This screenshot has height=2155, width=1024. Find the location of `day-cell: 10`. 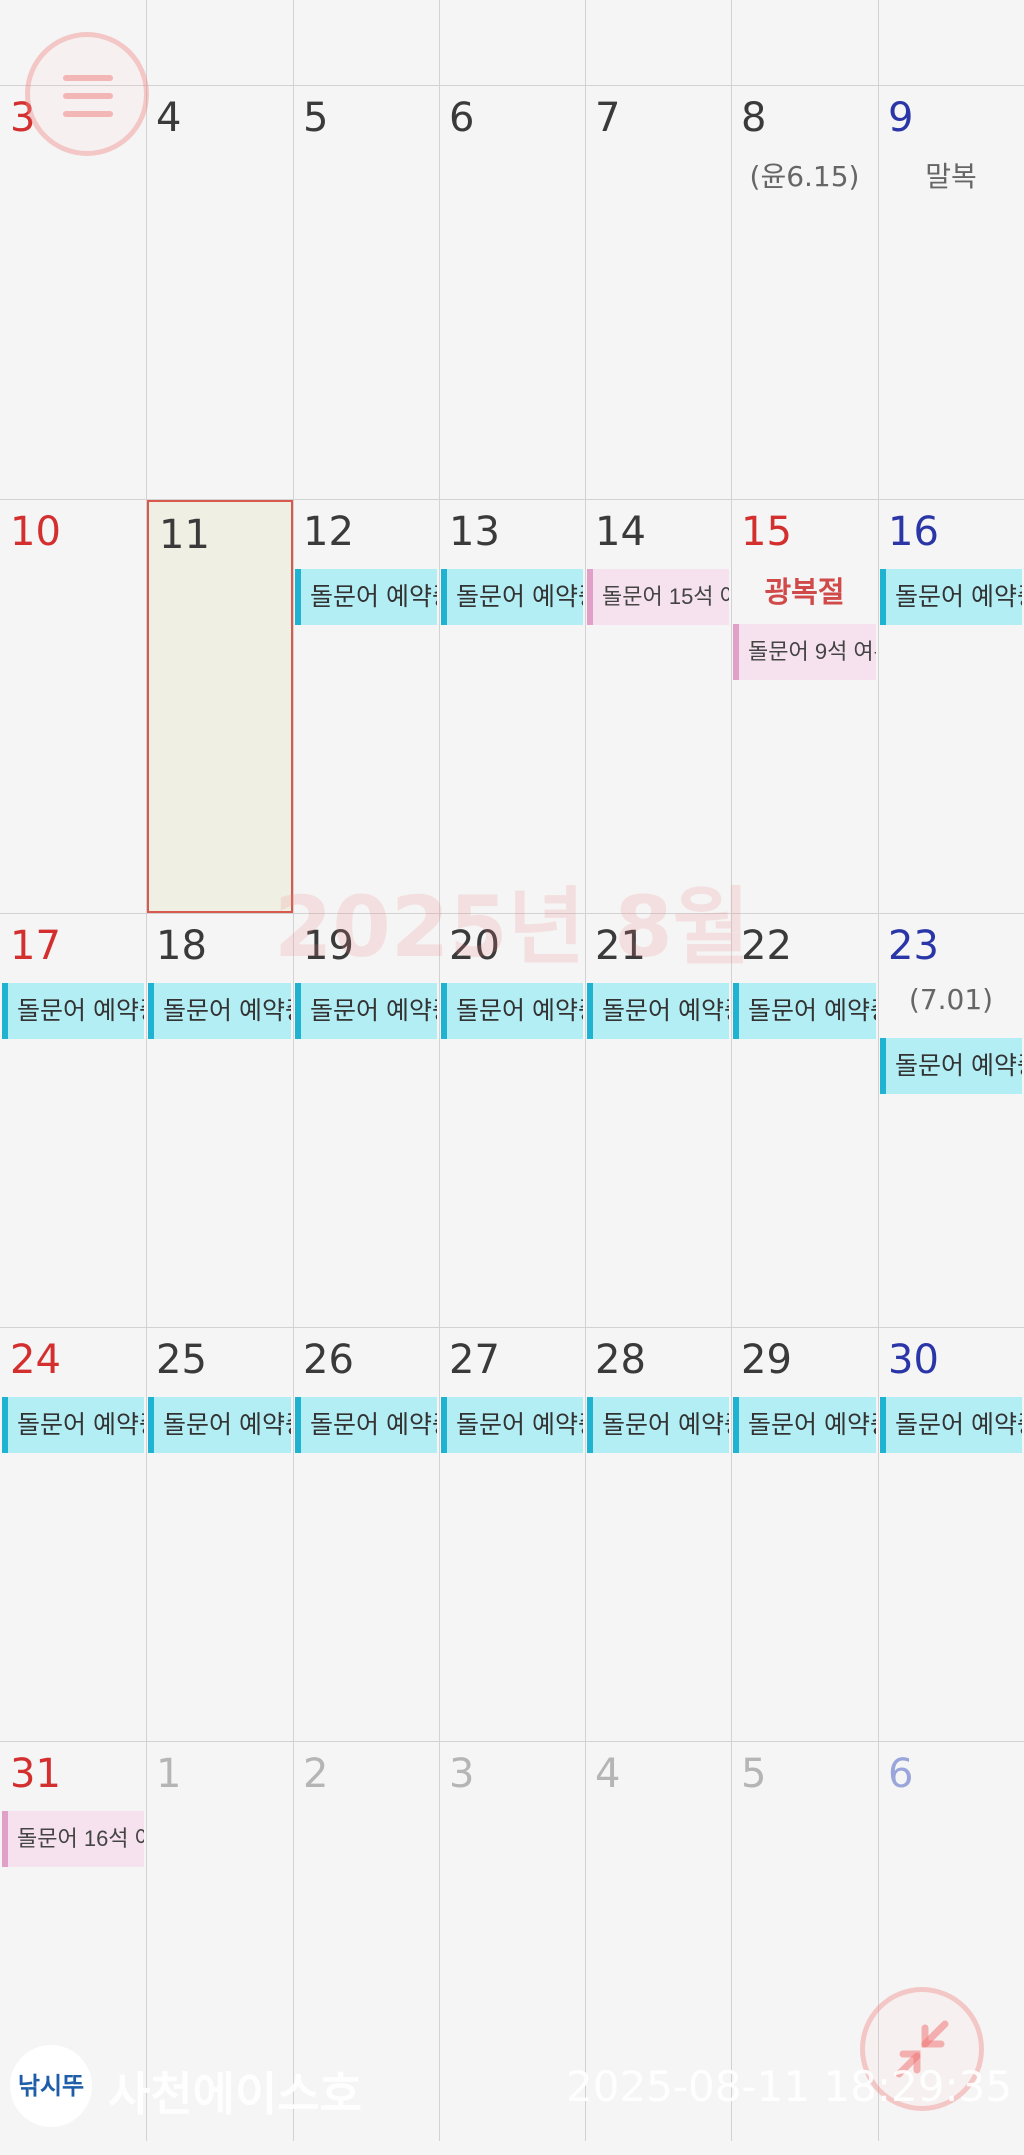

day-cell: 10 is located at coordinates (73, 706).